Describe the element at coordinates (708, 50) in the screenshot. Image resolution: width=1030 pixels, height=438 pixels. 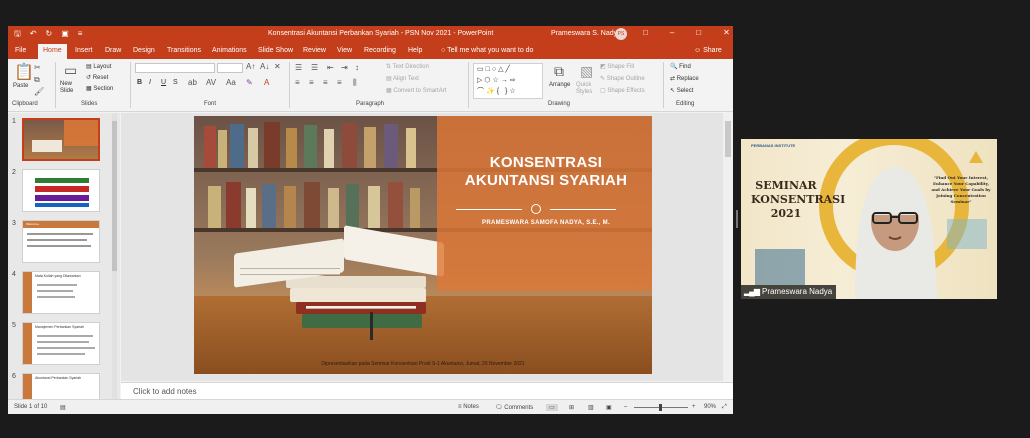
I see `share-button: ☺ Share` at that location.